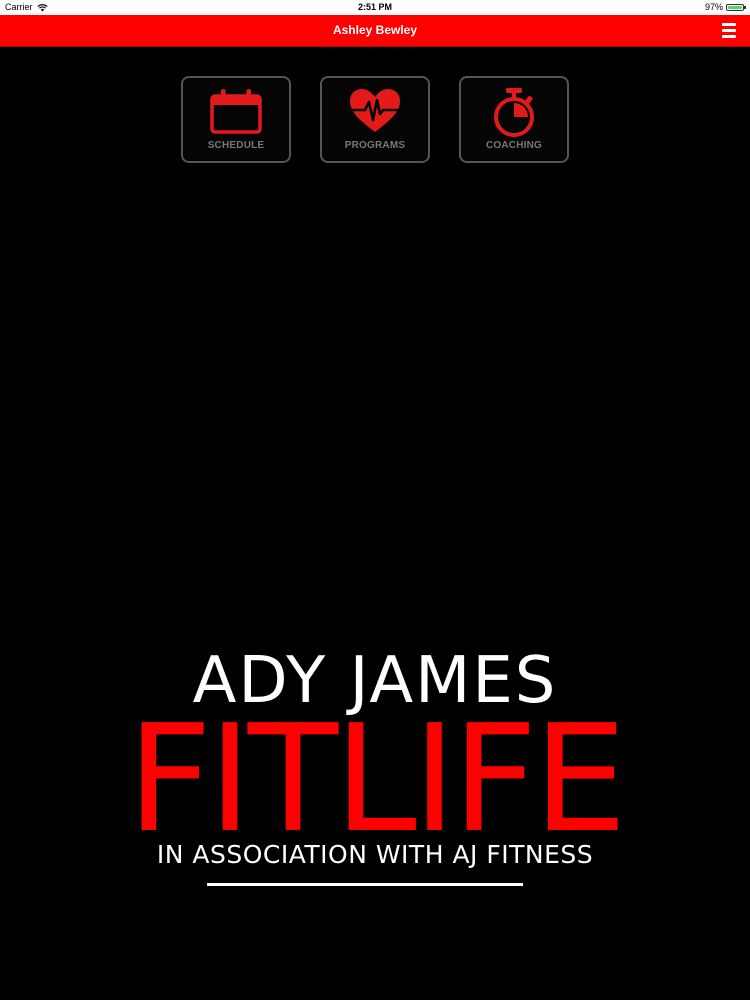 The width and height of the screenshot is (750, 1000). What do you see at coordinates (236, 111) in the screenshot?
I see `calendar-icon` at bounding box center [236, 111].